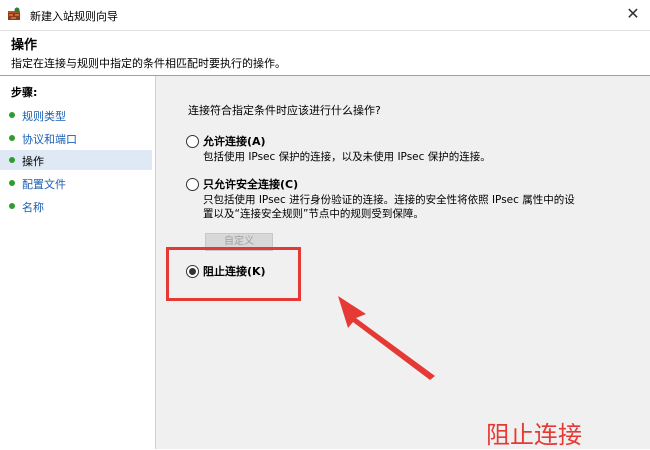 The width and height of the screenshot is (650, 450). Describe the element at coordinates (44, 184) in the screenshot. I see `sidebar-item-label: 配置文件` at that location.